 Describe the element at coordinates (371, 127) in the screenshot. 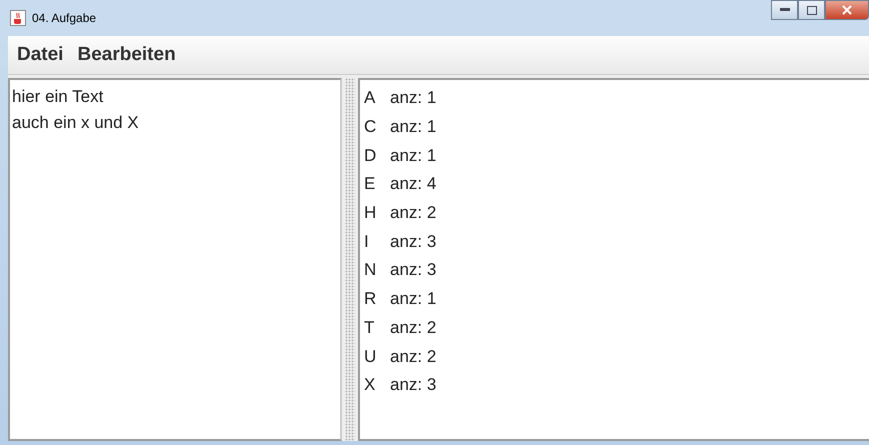

I see `letter-label: C` at that location.